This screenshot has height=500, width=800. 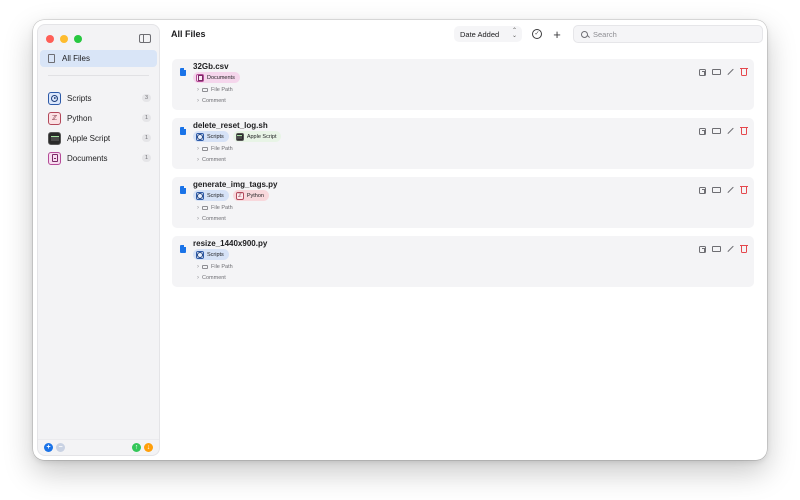 What do you see at coordinates (98, 58) in the screenshot?
I see `sidebar-item-all-files: All Files` at bounding box center [98, 58].